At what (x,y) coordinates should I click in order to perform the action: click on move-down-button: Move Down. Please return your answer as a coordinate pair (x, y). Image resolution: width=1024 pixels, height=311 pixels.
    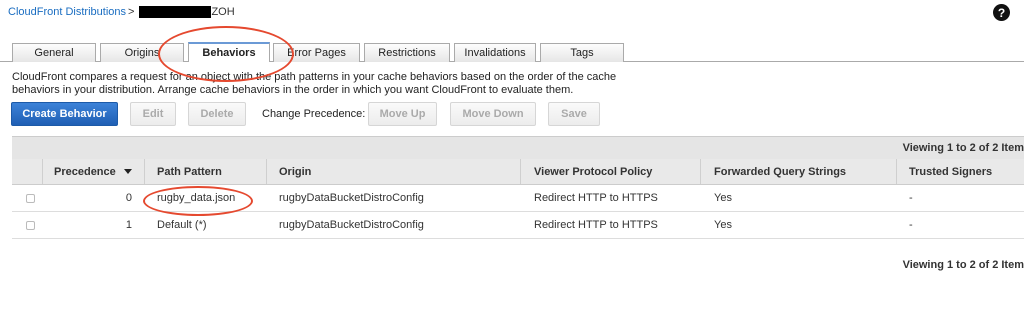
    Looking at the image, I should click on (493, 114).